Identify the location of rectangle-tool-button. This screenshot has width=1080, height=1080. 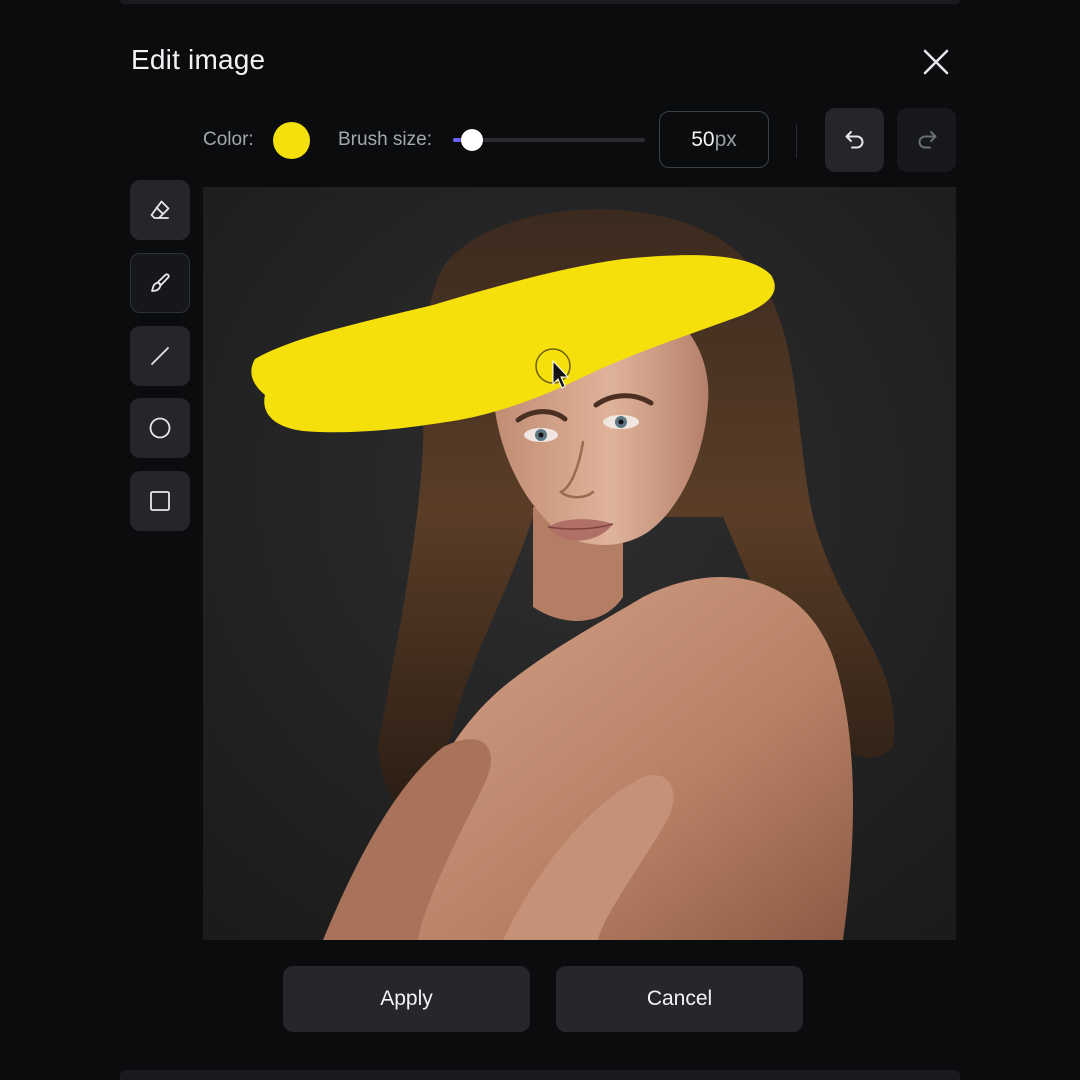
(160, 501).